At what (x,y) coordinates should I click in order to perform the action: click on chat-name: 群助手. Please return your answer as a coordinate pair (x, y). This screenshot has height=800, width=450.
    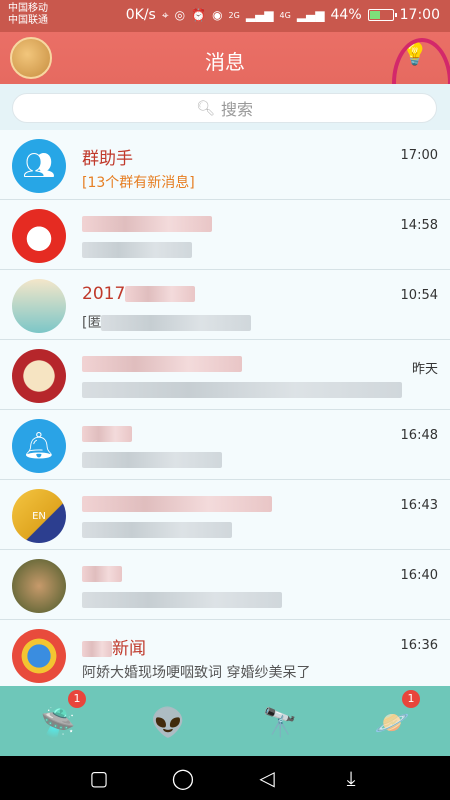
    Looking at the image, I should click on (107, 159).